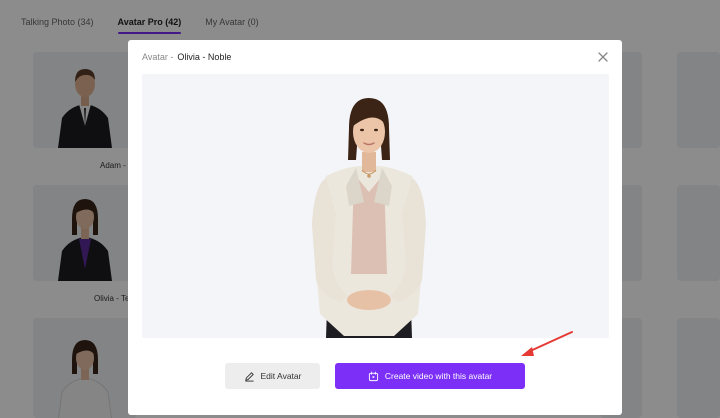 This screenshot has height=418, width=720. I want to click on modal-title: Avatar - Olivia - Noble, so click(186, 57).